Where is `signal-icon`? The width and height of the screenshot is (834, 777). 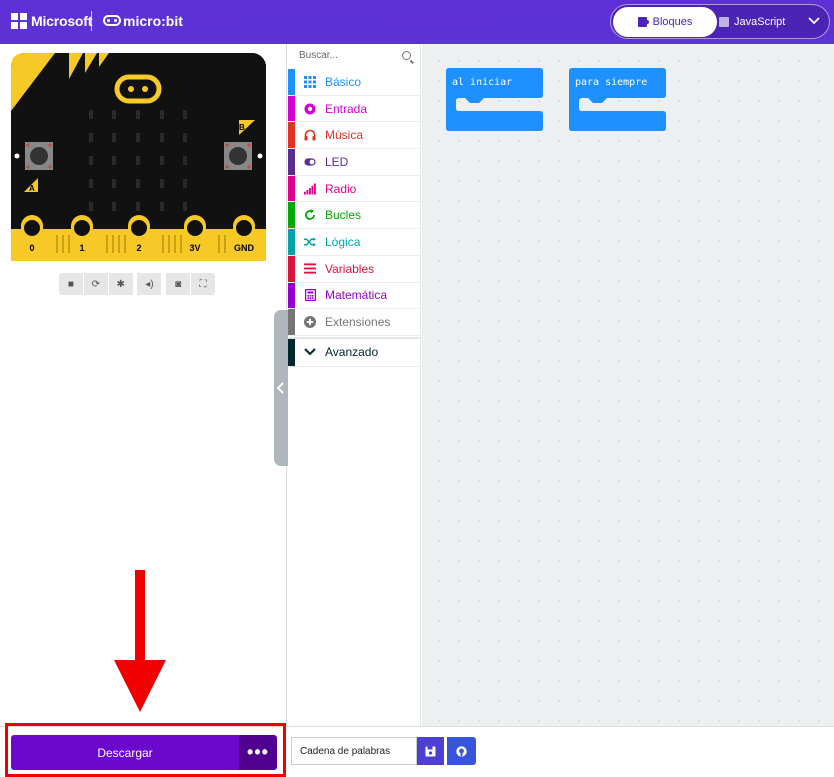
signal-icon is located at coordinates (310, 189).